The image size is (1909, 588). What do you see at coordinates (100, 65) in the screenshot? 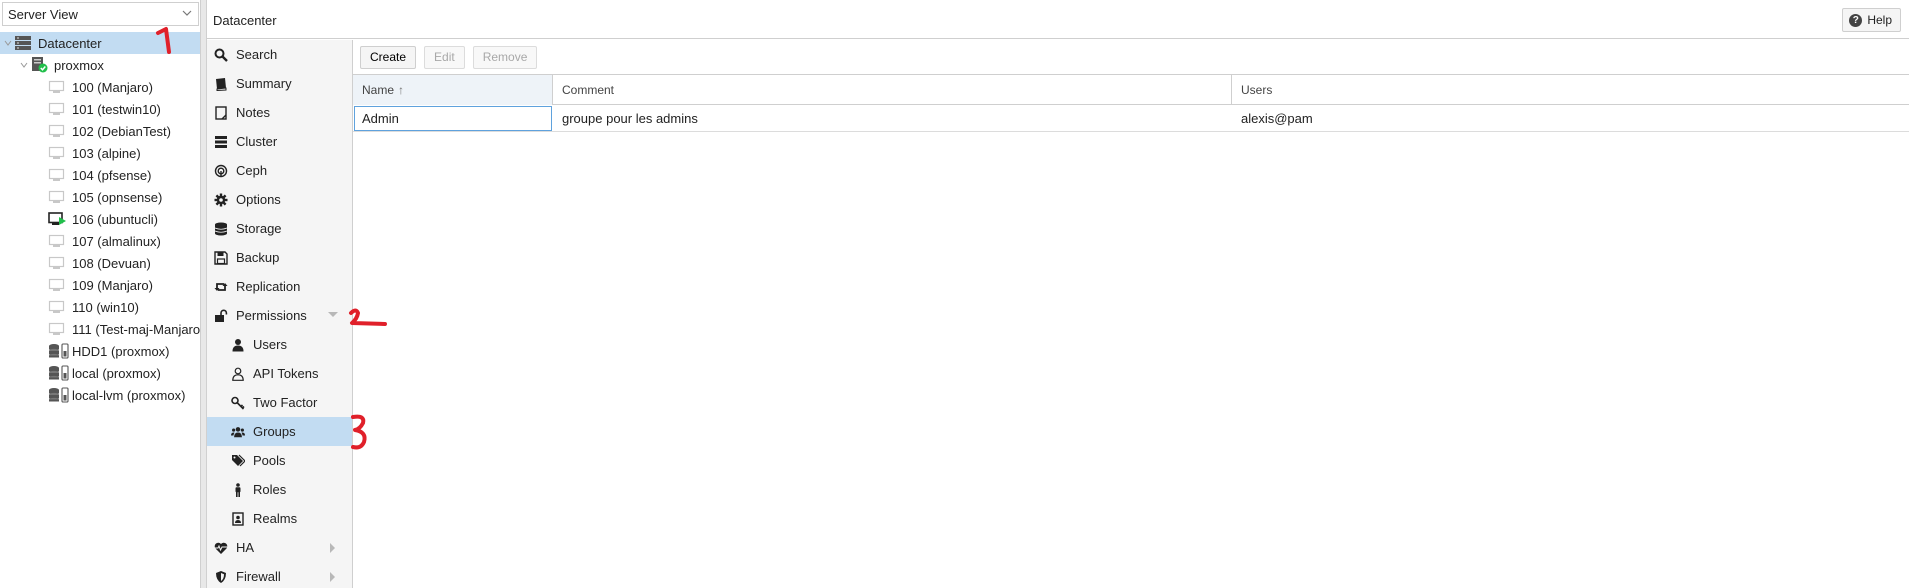
I see `tree-item: proxmox` at bounding box center [100, 65].